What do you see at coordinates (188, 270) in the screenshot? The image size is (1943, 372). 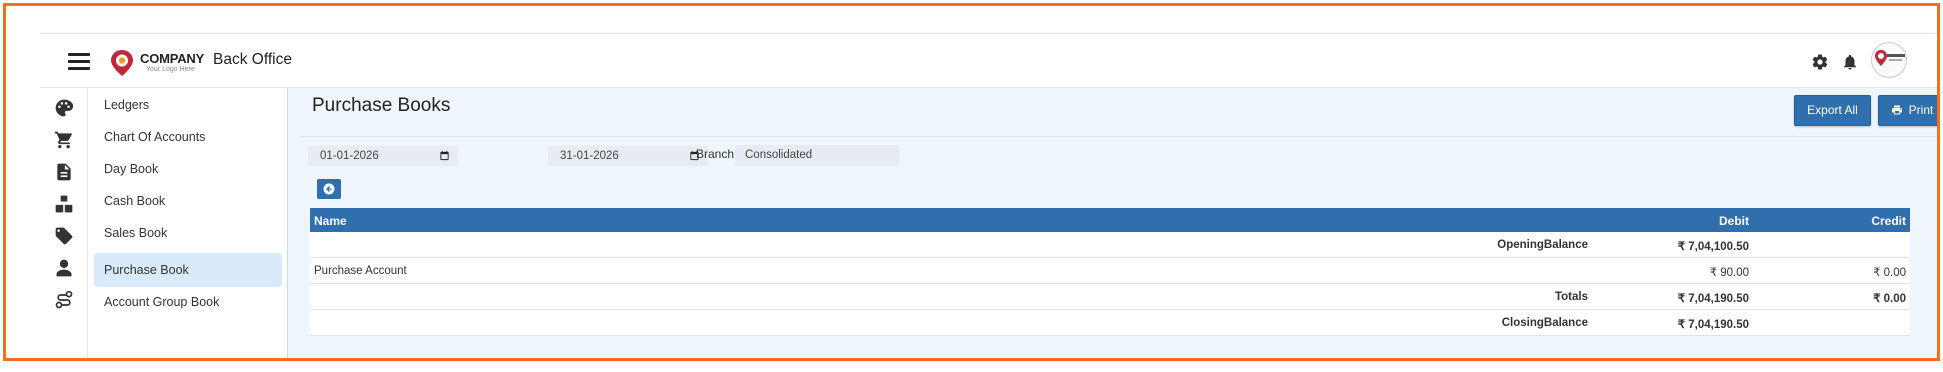 I see `menu-item-purchase-book: Purchase Book` at bounding box center [188, 270].